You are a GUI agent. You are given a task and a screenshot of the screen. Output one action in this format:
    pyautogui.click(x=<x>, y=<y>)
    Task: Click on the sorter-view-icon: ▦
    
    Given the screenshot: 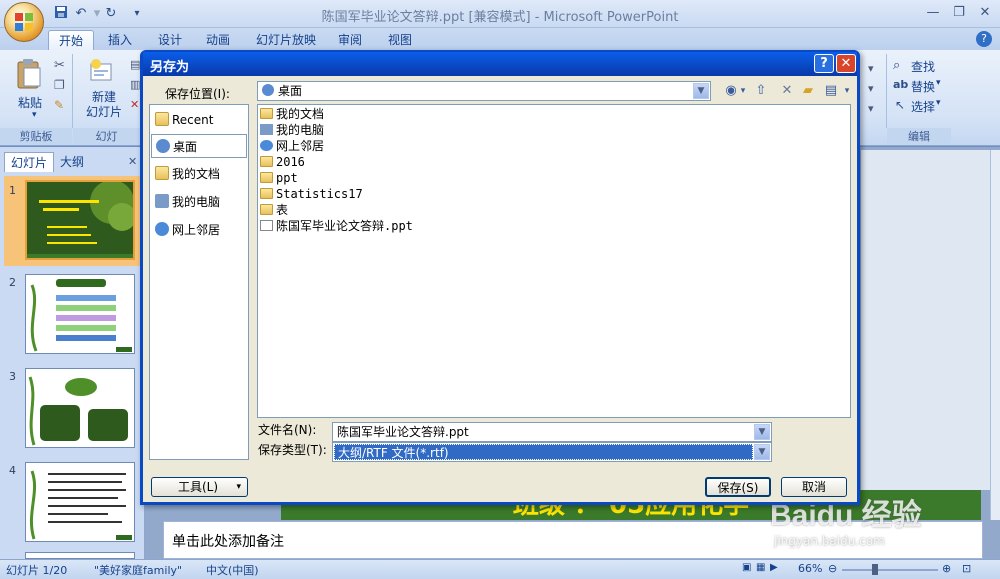 What is the action you would take?
    pyautogui.click(x=760, y=567)
    